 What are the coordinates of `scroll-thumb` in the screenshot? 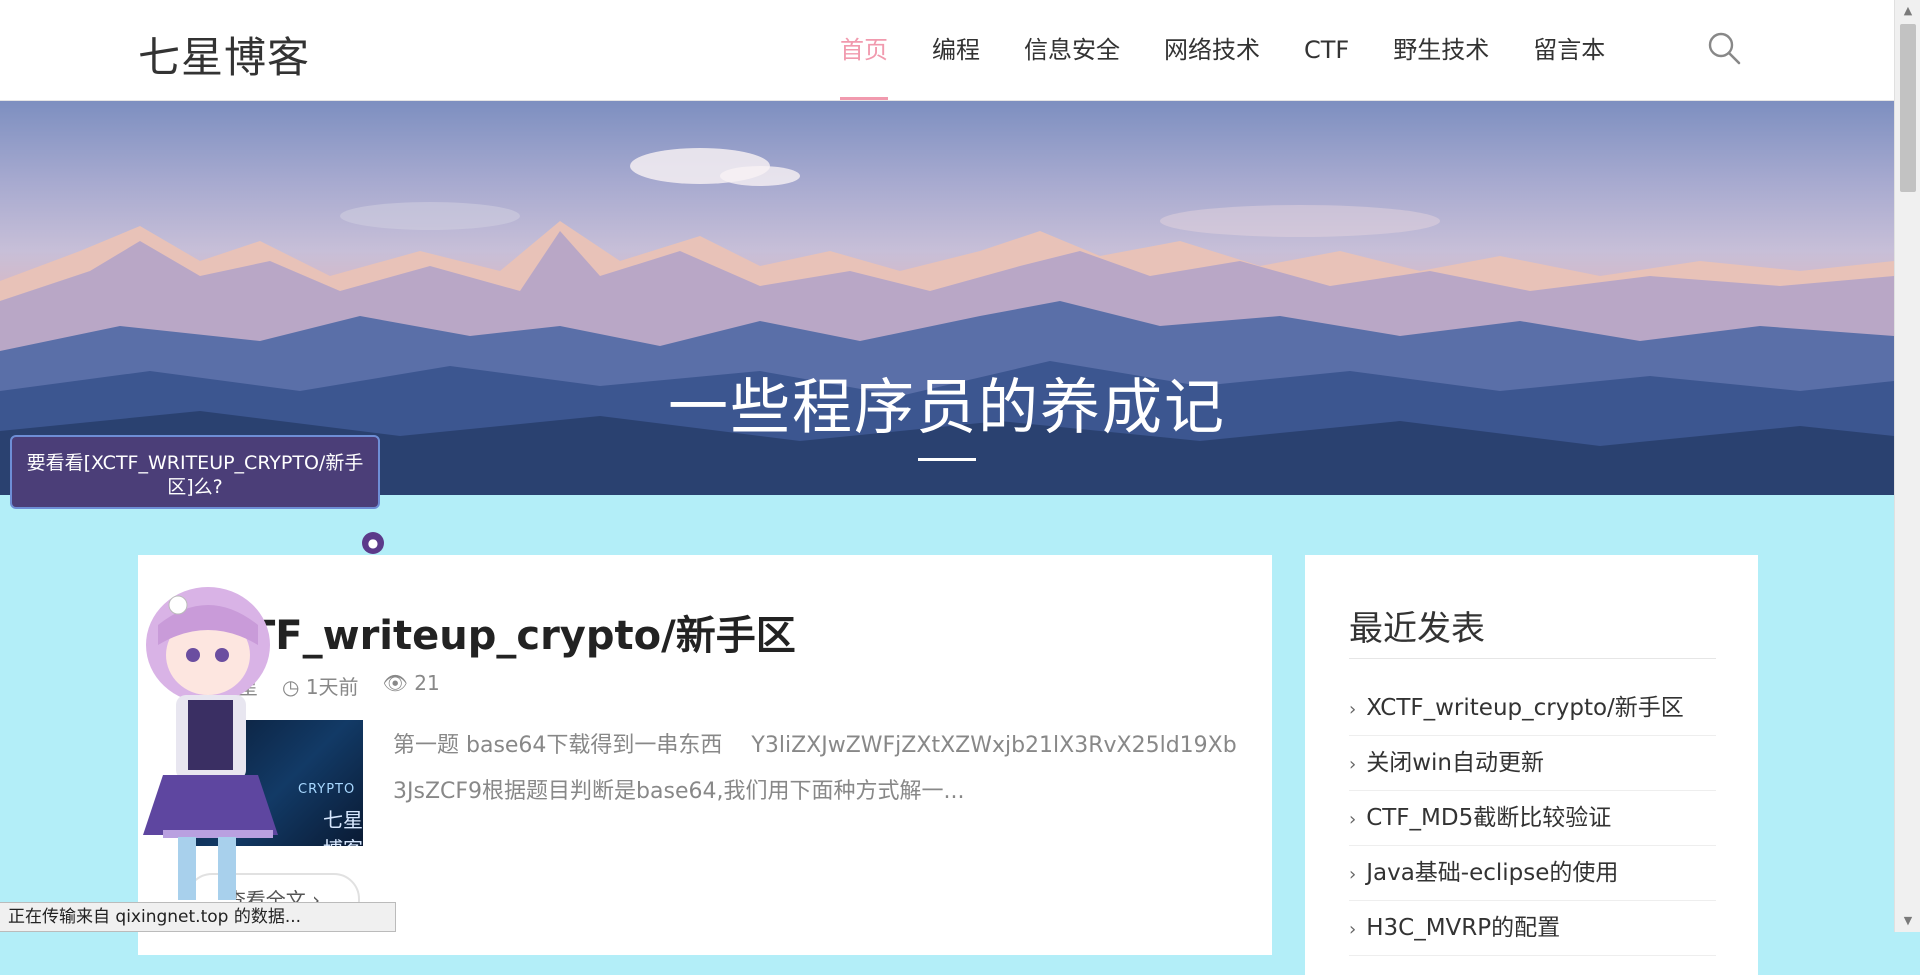 It's located at (1908, 108).